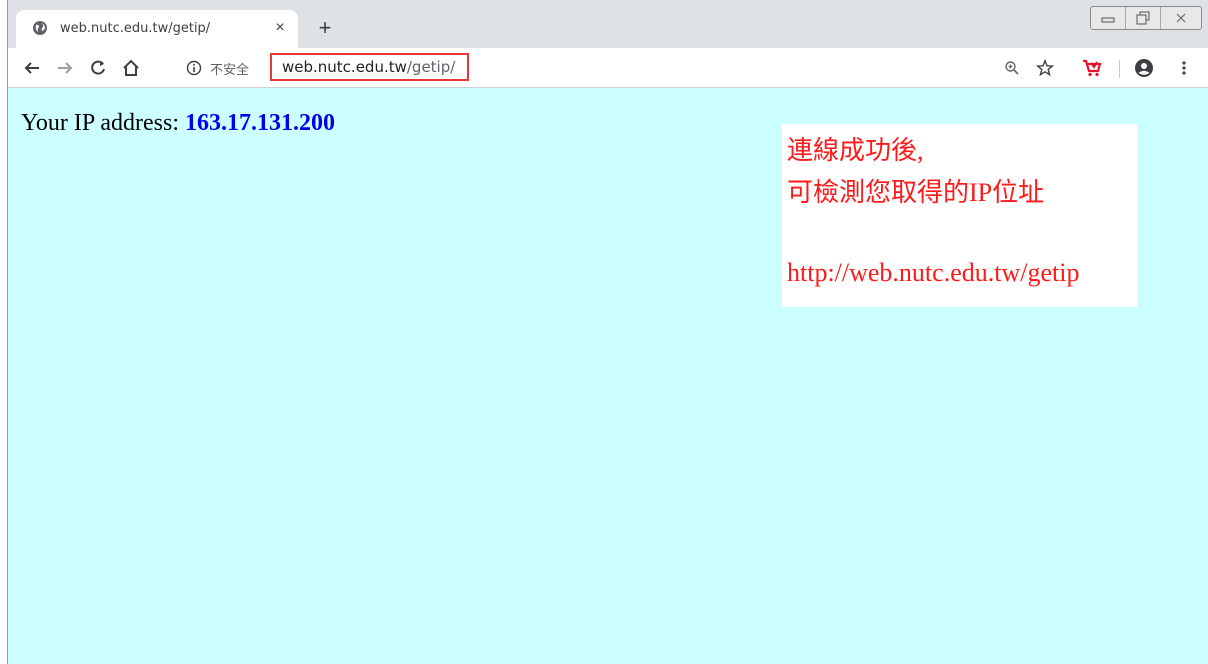 Image resolution: width=1208 pixels, height=664 pixels. I want to click on zoom-button, so click(1012, 68).